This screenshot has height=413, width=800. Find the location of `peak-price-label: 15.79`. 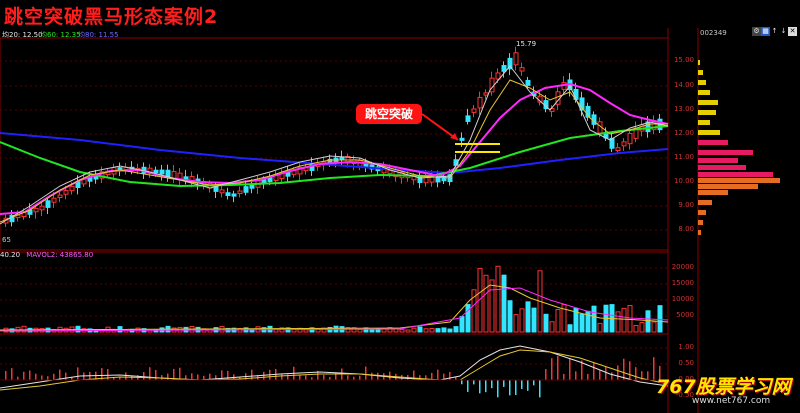

peak-price-label: 15.79 is located at coordinates (526, 44).